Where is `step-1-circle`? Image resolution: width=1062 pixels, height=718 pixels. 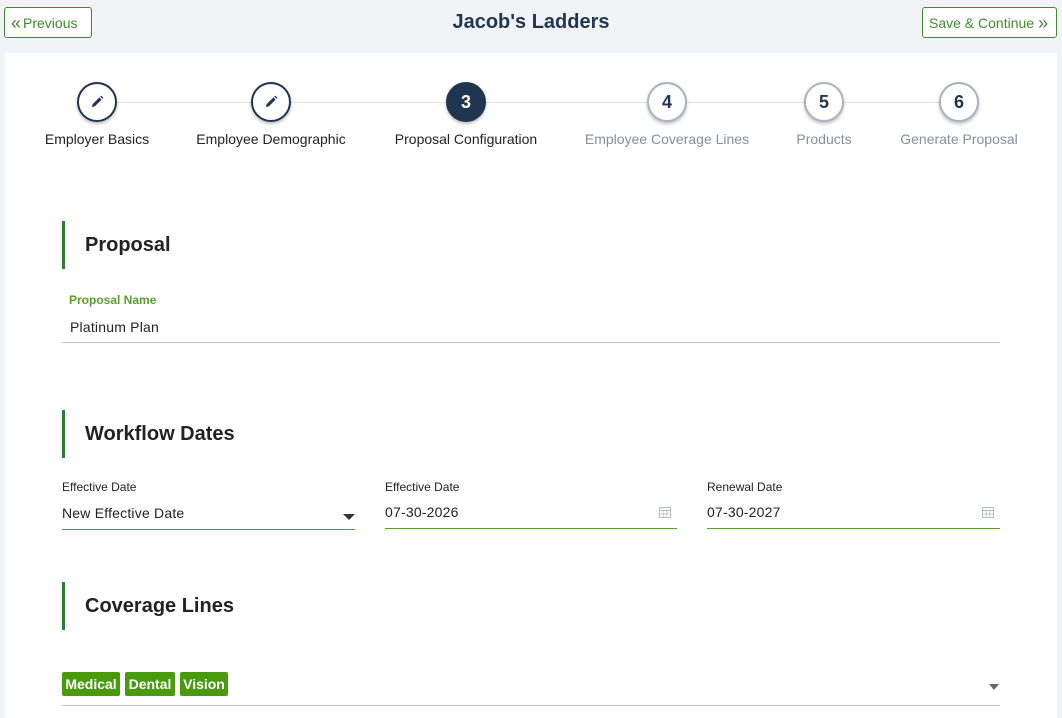
step-1-circle is located at coordinates (97, 102).